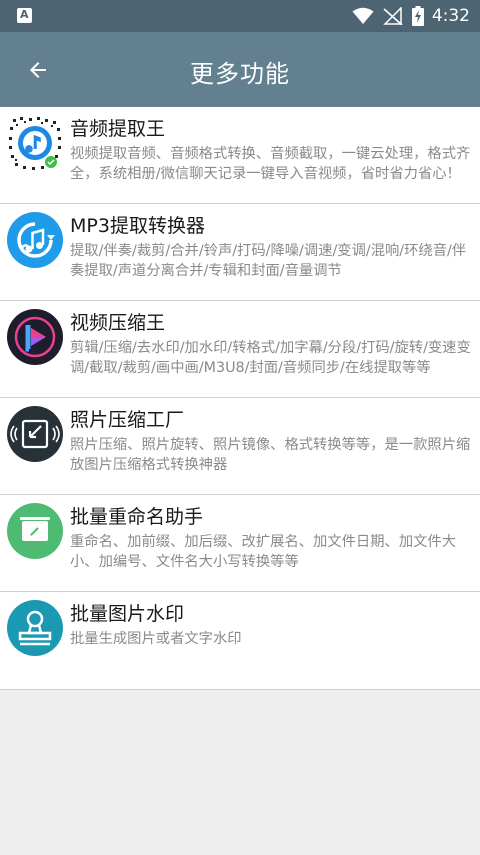 The image size is (480, 855). Describe the element at coordinates (137, 517) in the screenshot. I see `item-title: 批量重命名助手` at that location.